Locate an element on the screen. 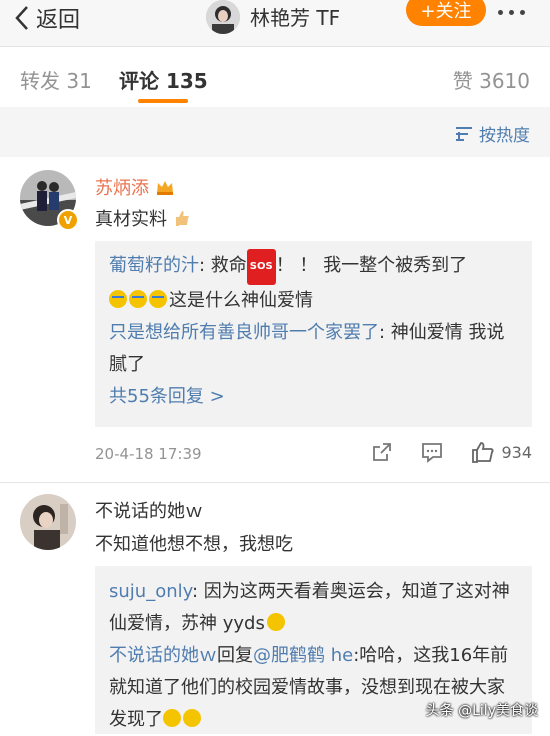 The image size is (550, 736). comment-body: 真材实料 is located at coordinates (131, 219).